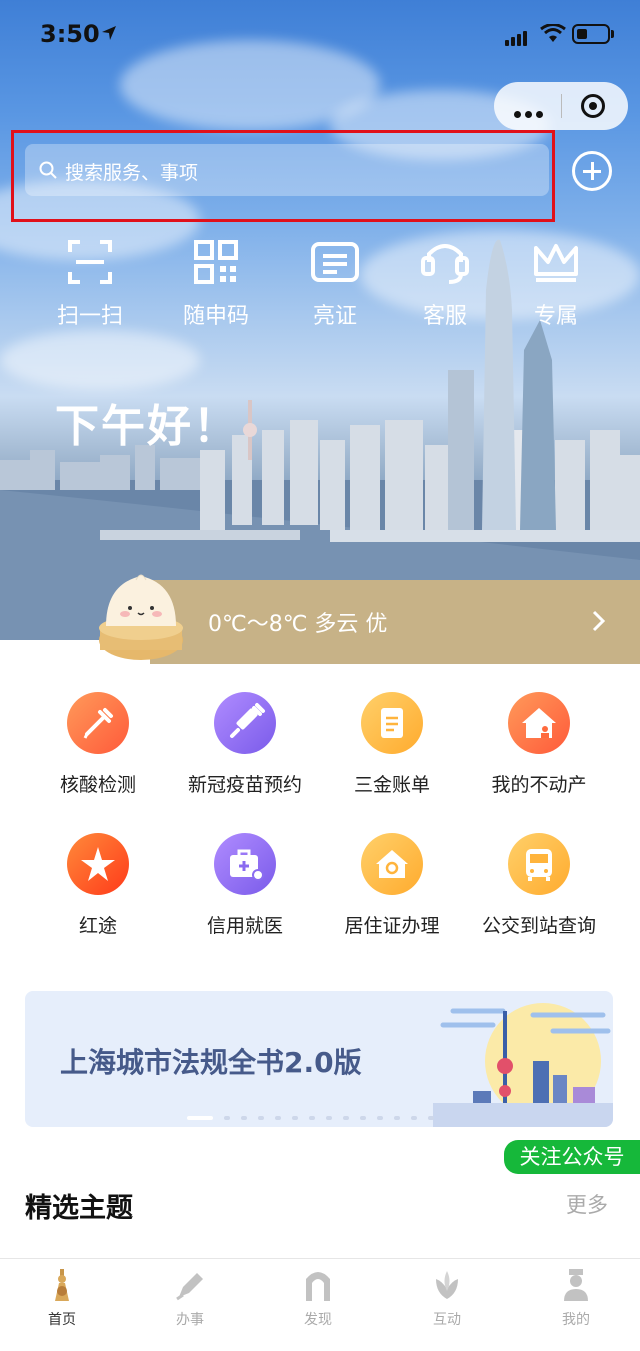 Image resolution: width=640 pixels, height=1351 pixels. Describe the element at coordinates (216, 285) in the screenshot. I see `quick-action-qrcode: 随申码` at that location.